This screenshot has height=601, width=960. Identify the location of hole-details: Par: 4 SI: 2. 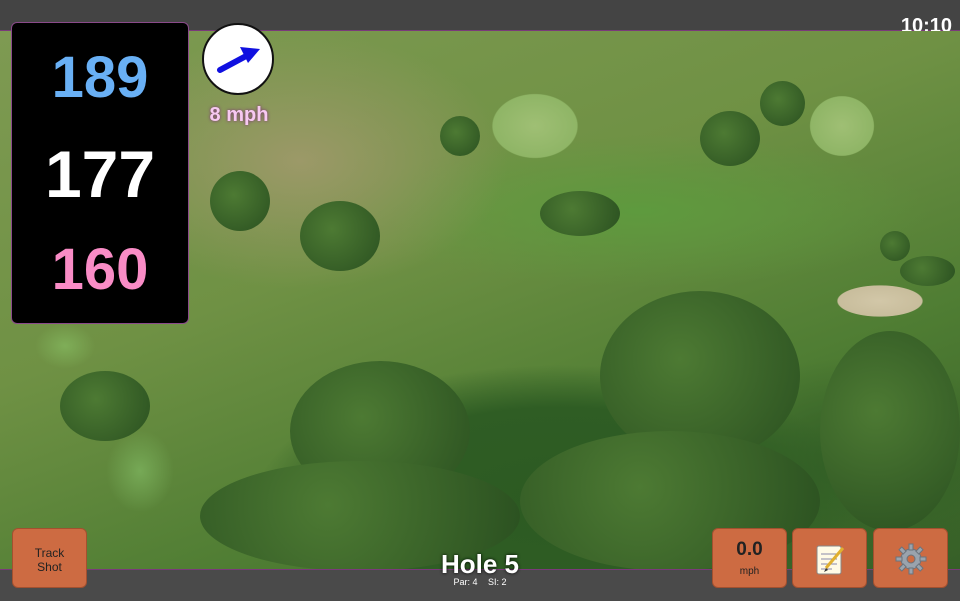
(480, 582).